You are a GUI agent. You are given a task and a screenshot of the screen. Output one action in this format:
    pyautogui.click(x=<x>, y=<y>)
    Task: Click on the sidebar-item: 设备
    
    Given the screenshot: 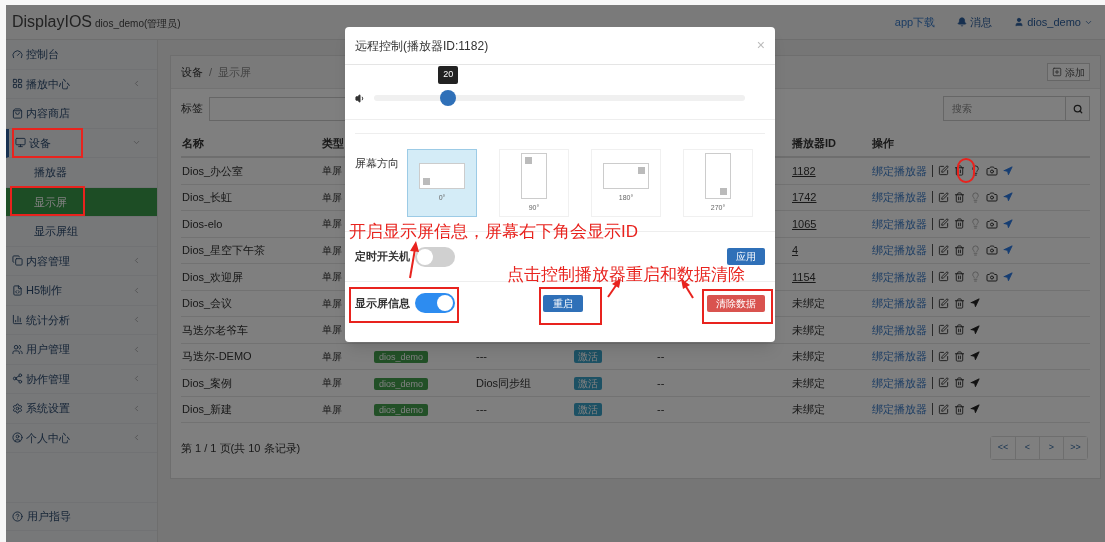 What is the action you would take?
    pyautogui.click(x=81, y=143)
    